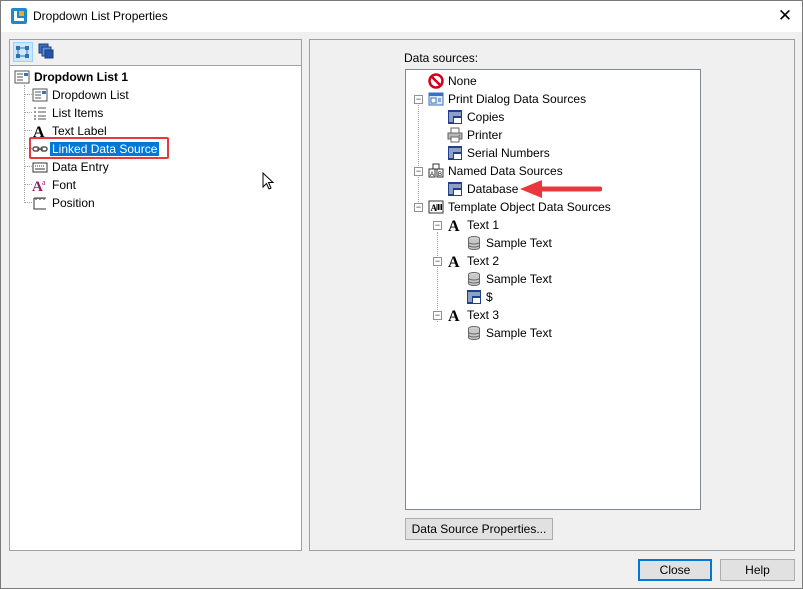 The image size is (803, 589). Describe the element at coordinates (483, 225) in the screenshot. I see `ds-object-label: Text 1` at that location.